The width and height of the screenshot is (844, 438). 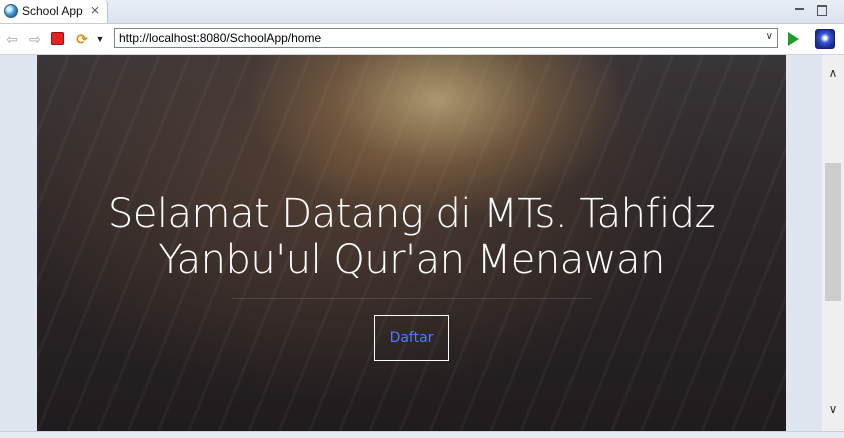 I want to click on tab-close-icon: ⨯, so click(x=95, y=10).